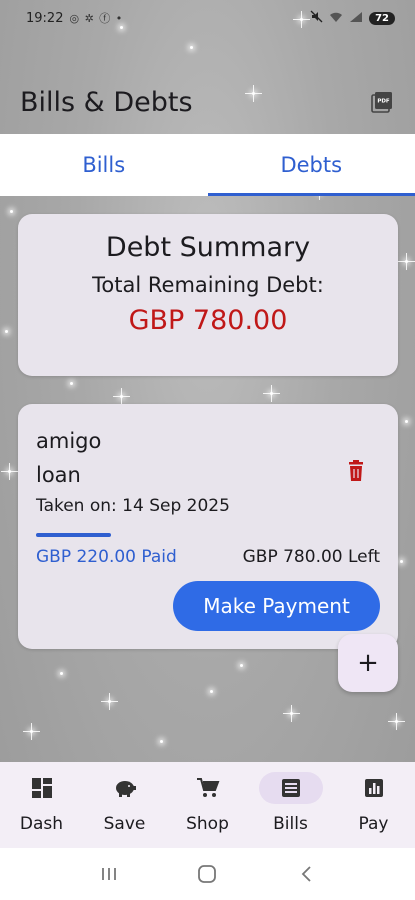 Image resolution: width=415 pixels, height=900 pixels. I want to click on nav-label: Dash, so click(41, 824).